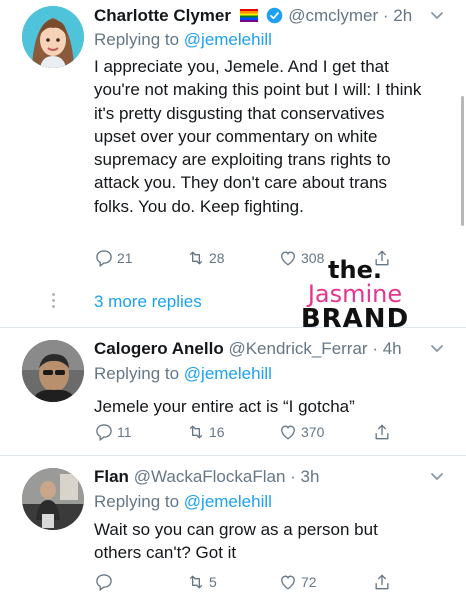 The height and width of the screenshot is (600, 466). What do you see at coordinates (254, 434) in the screenshot?
I see `tweet-actions: 11 16 370` at bounding box center [254, 434].